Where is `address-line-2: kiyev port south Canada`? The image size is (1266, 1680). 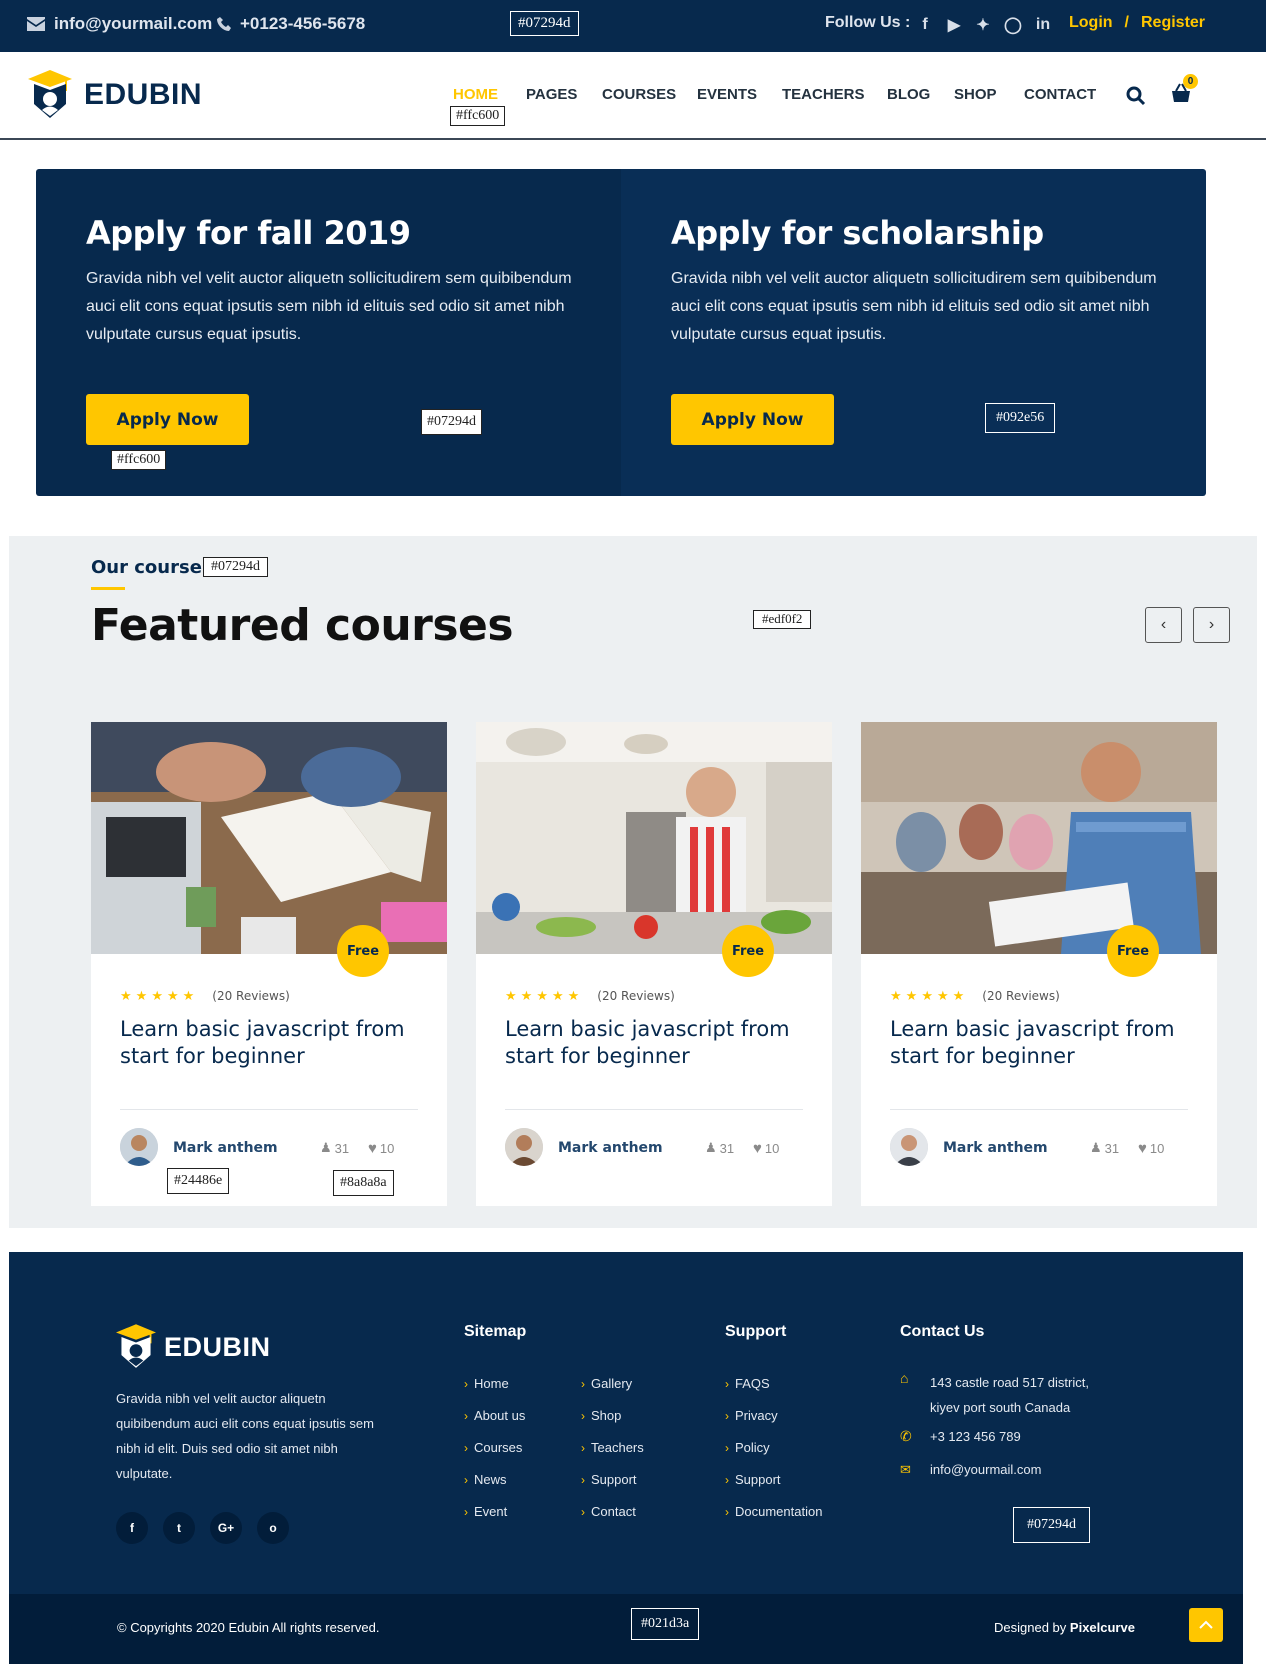
address-line-2: kiyev port south Canada is located at coordinates (1000, 1407).